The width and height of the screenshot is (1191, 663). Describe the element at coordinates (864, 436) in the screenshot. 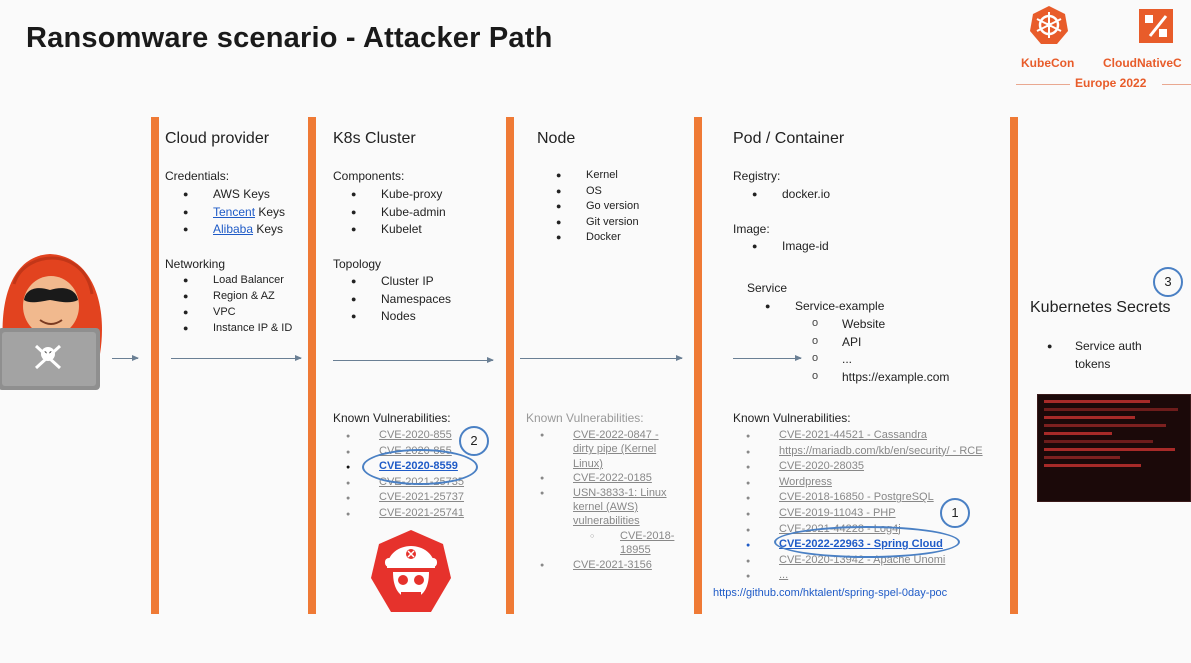

I see `vulnerability-link: CVE-2021-44521 - Cassandra` at that location.